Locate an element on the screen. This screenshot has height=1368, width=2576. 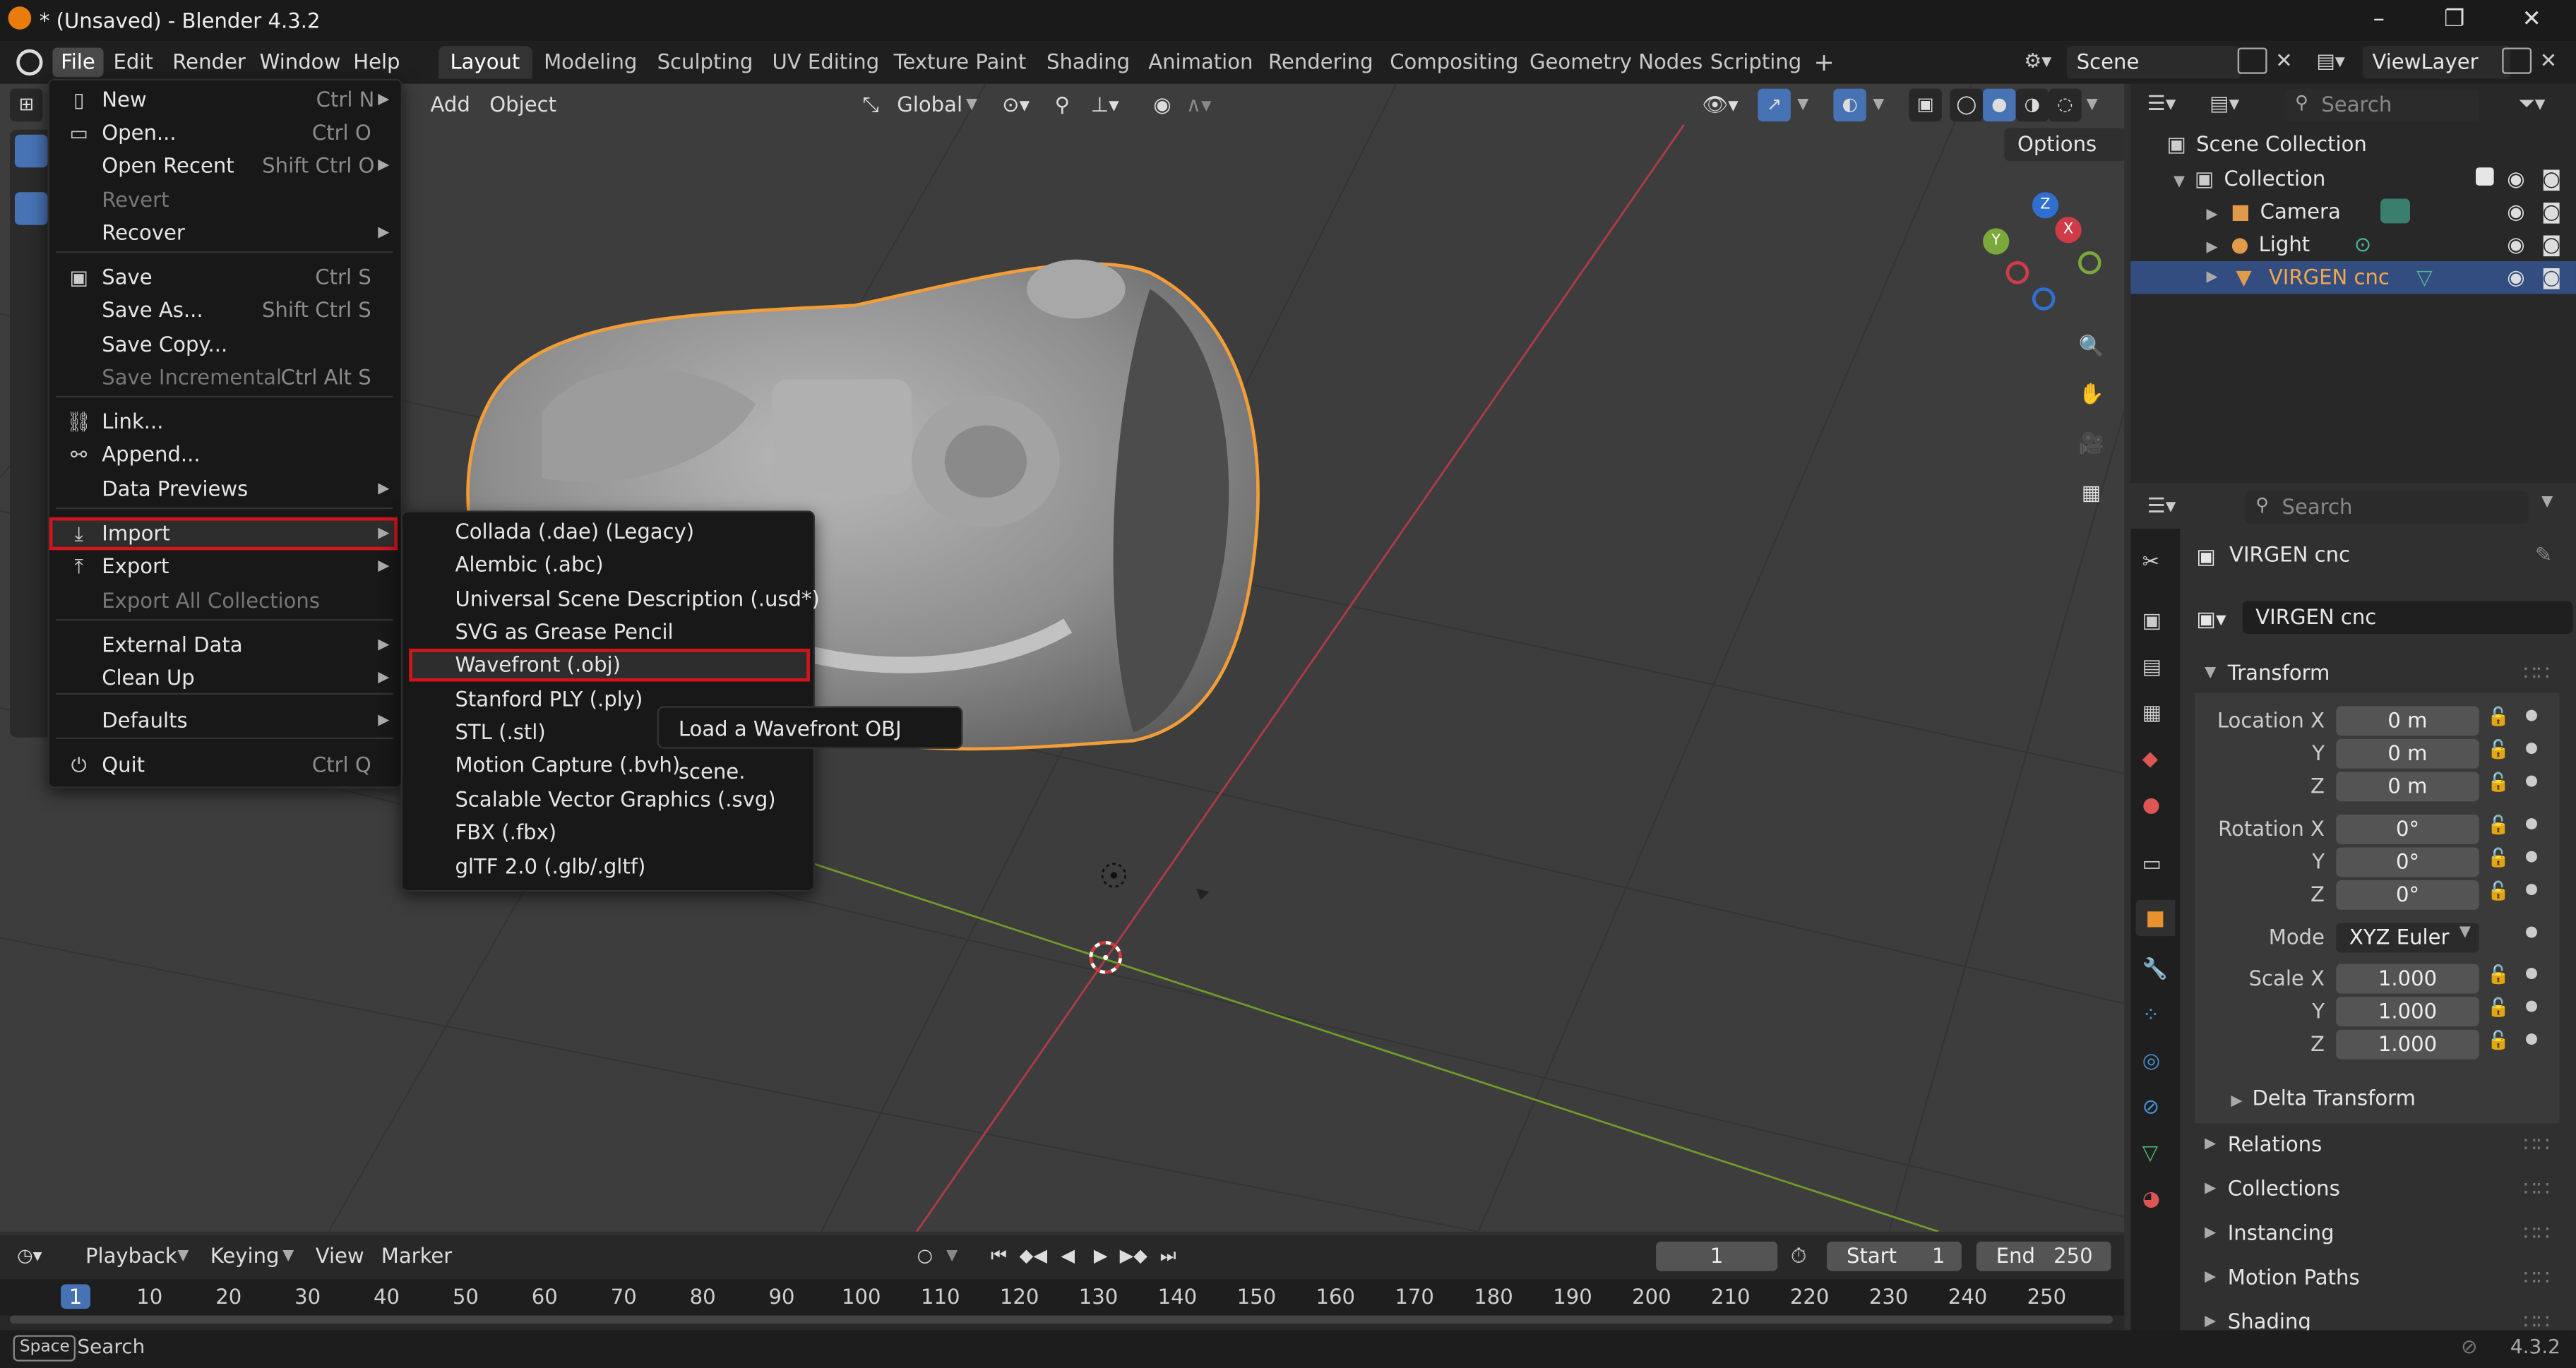
import-item-universal-scene-description-usd: Universal Scene Description (.usd*) is located at coordinates (614, 599).